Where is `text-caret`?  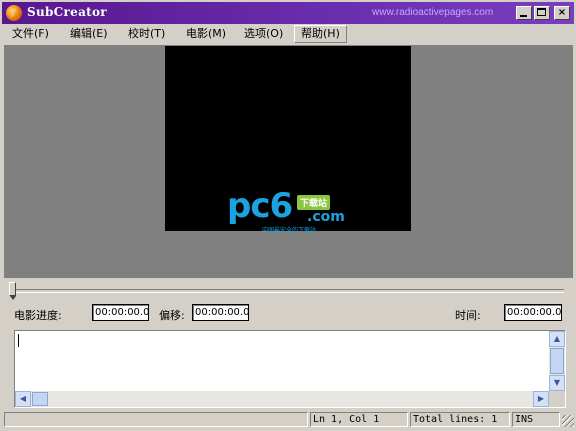 text-caret is located at coordinates (18, 340).